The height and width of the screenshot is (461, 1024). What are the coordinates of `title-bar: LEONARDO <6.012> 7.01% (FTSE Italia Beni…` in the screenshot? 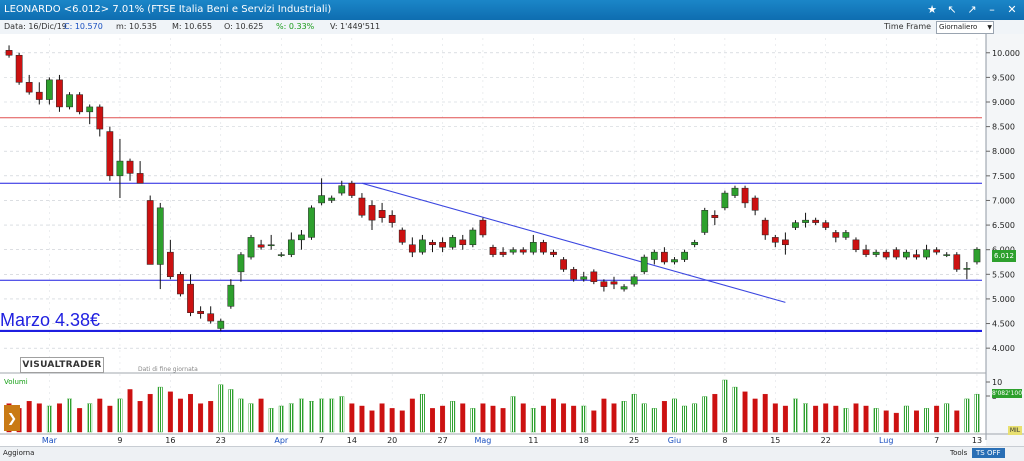 It's located at (512, 10).